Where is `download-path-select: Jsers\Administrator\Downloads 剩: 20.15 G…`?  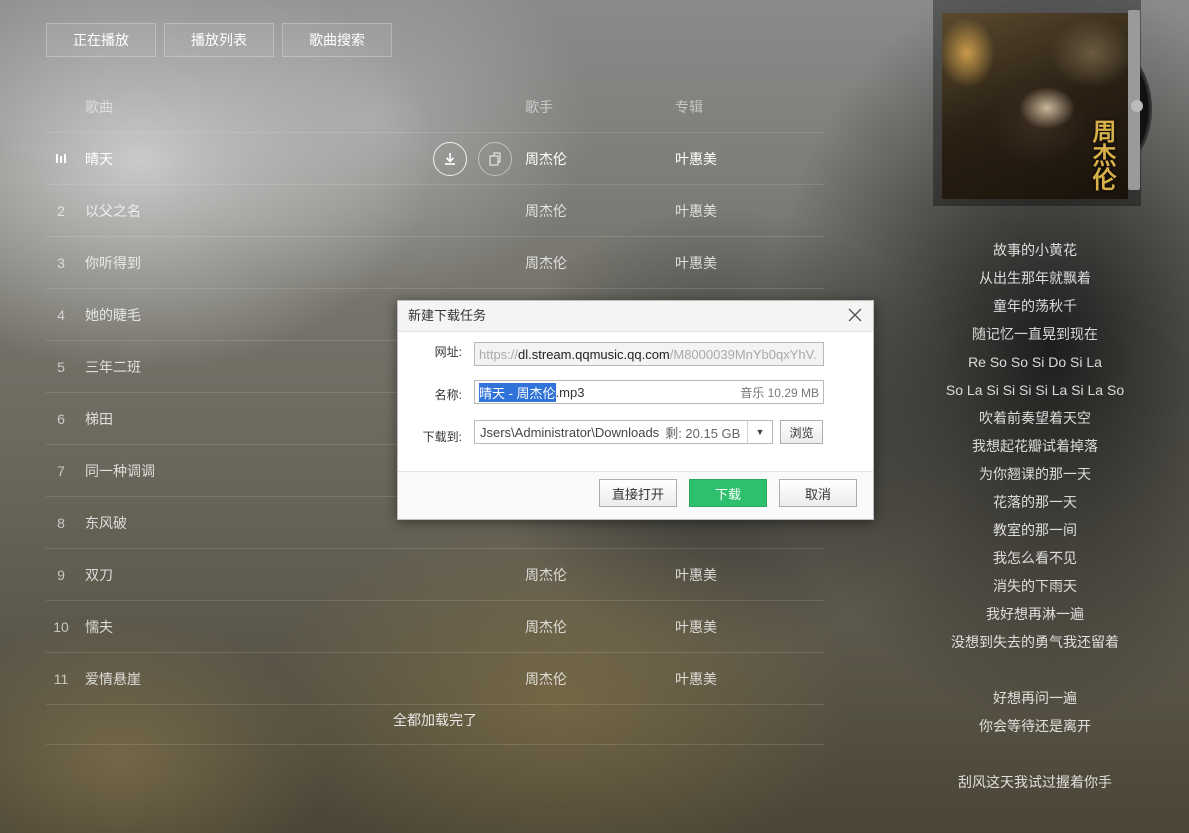
download-path-select: Jsers\Administrator\Downloads 剩: 20.15 G… is located at coordinates (623, 432).